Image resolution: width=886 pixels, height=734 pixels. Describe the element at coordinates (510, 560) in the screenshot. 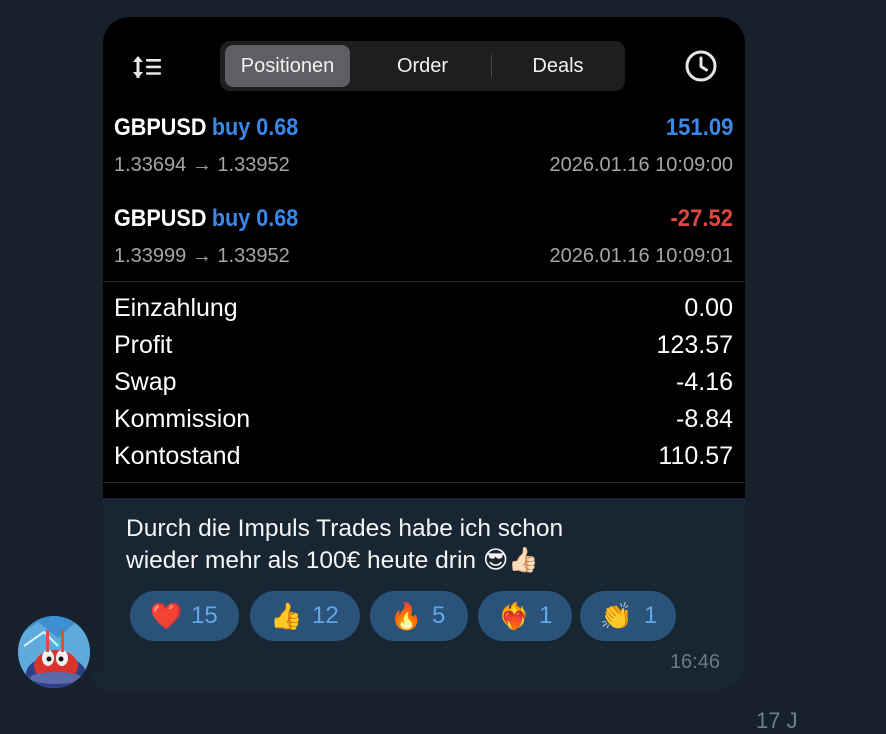

I see `message-emoji: 😎👍🏻` at that location.